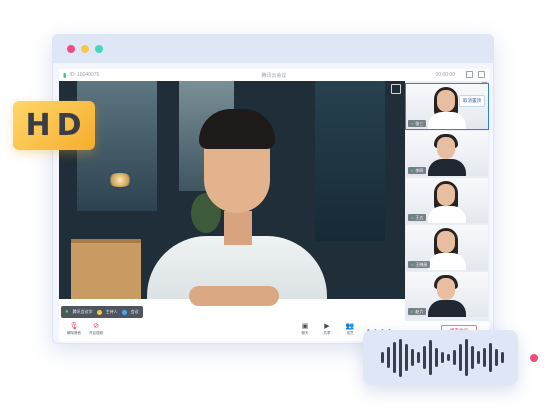 Image resolution: width=552 pixels, height=420 pixels. I want to click on host-badge-icon, so click(99, 312).